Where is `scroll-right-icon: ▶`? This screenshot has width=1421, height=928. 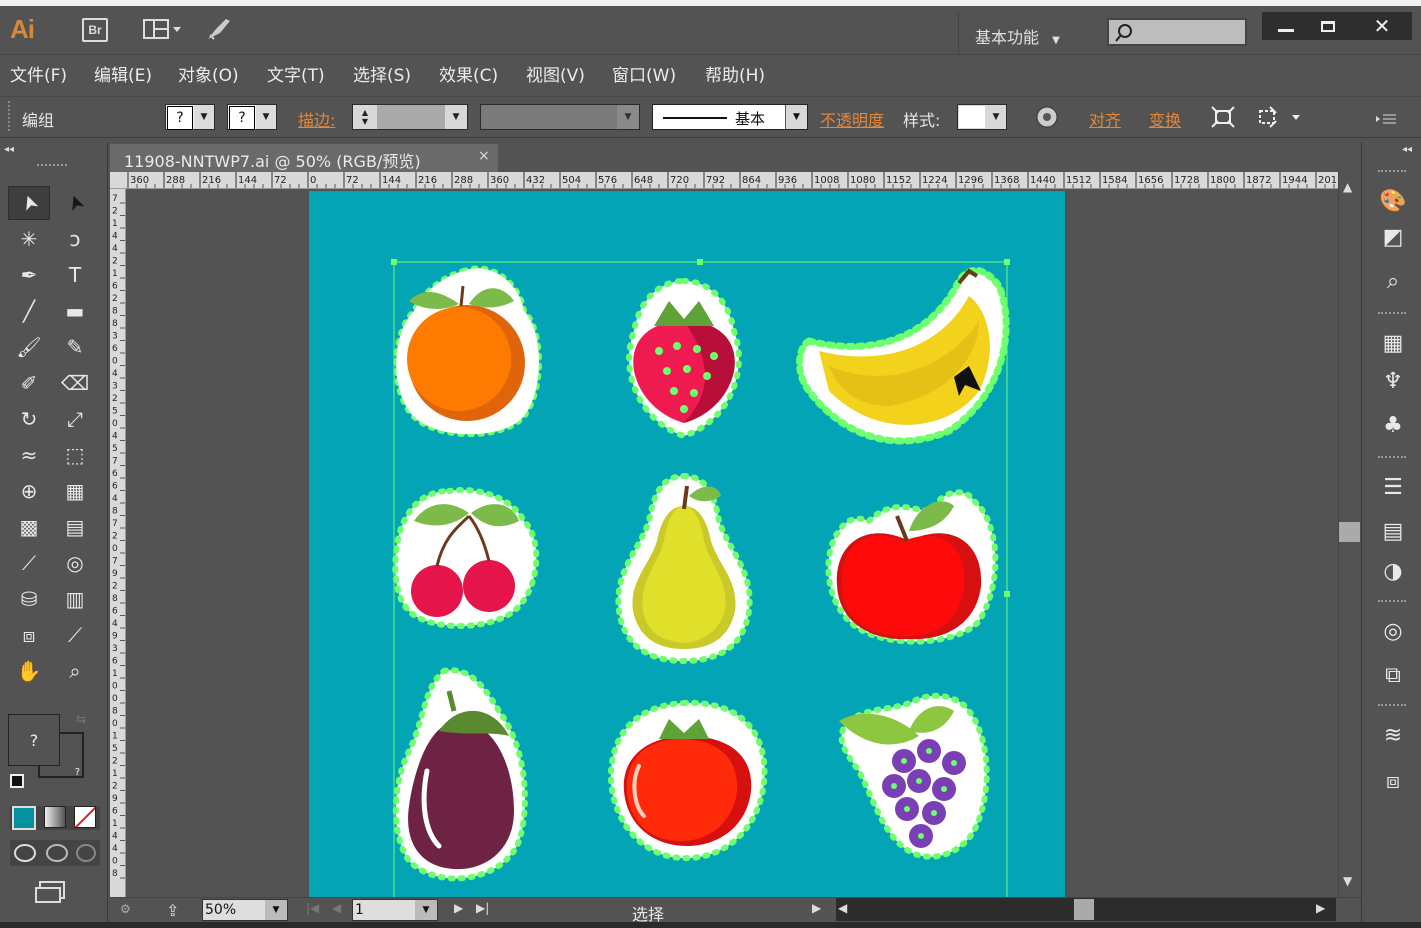 scroll-right-icon: ▶ is located at coordinates (1320, 908).